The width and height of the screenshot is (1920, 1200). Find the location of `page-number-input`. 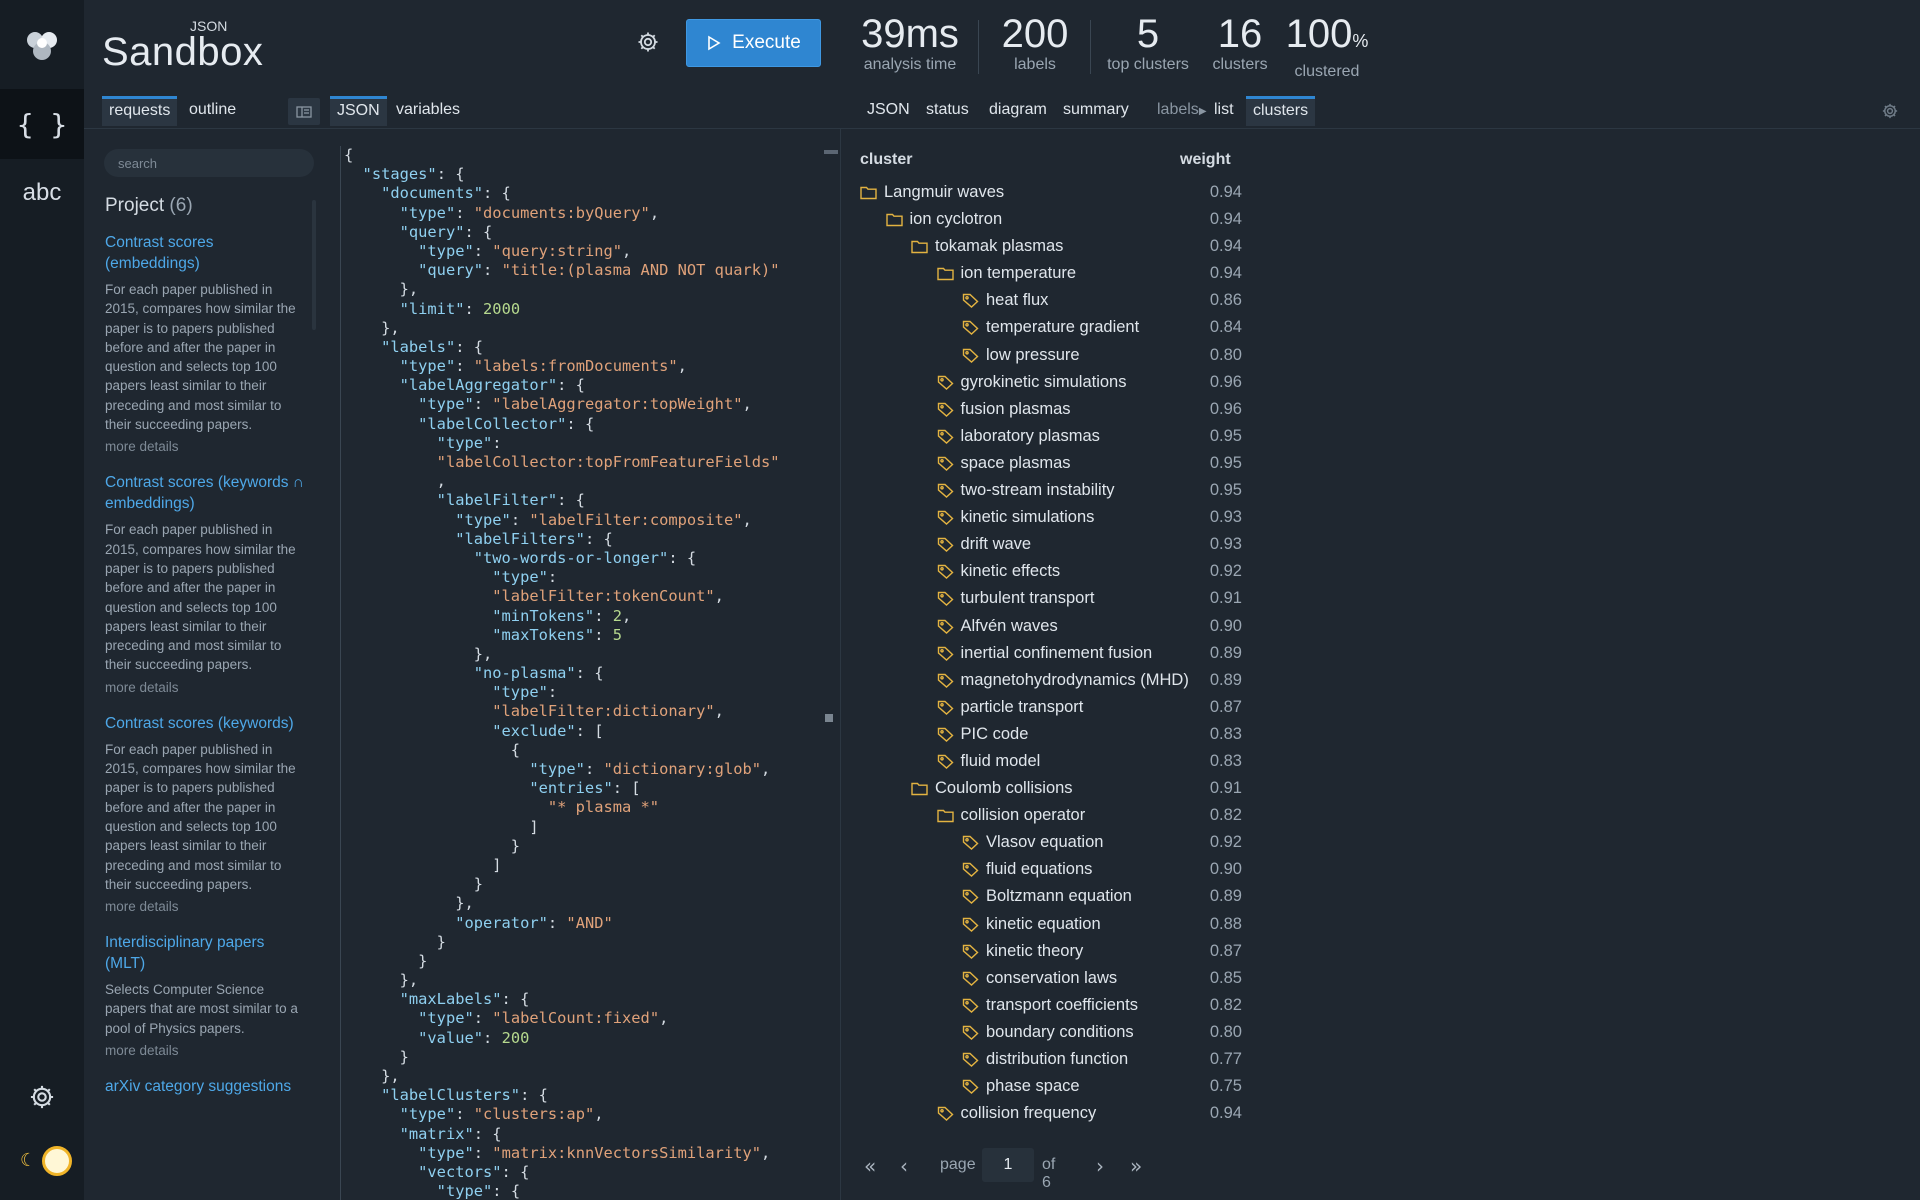

page-number-input is located at coordinates (1008, 1165).